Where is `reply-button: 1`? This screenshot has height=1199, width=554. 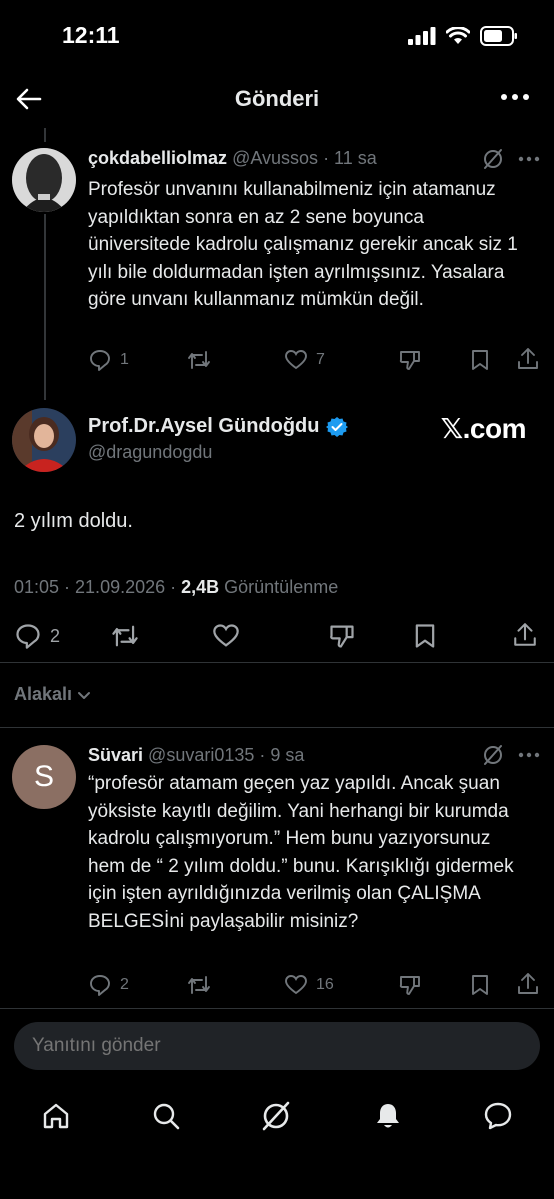
reply-button: 1 is located at coordinates (108, 360).